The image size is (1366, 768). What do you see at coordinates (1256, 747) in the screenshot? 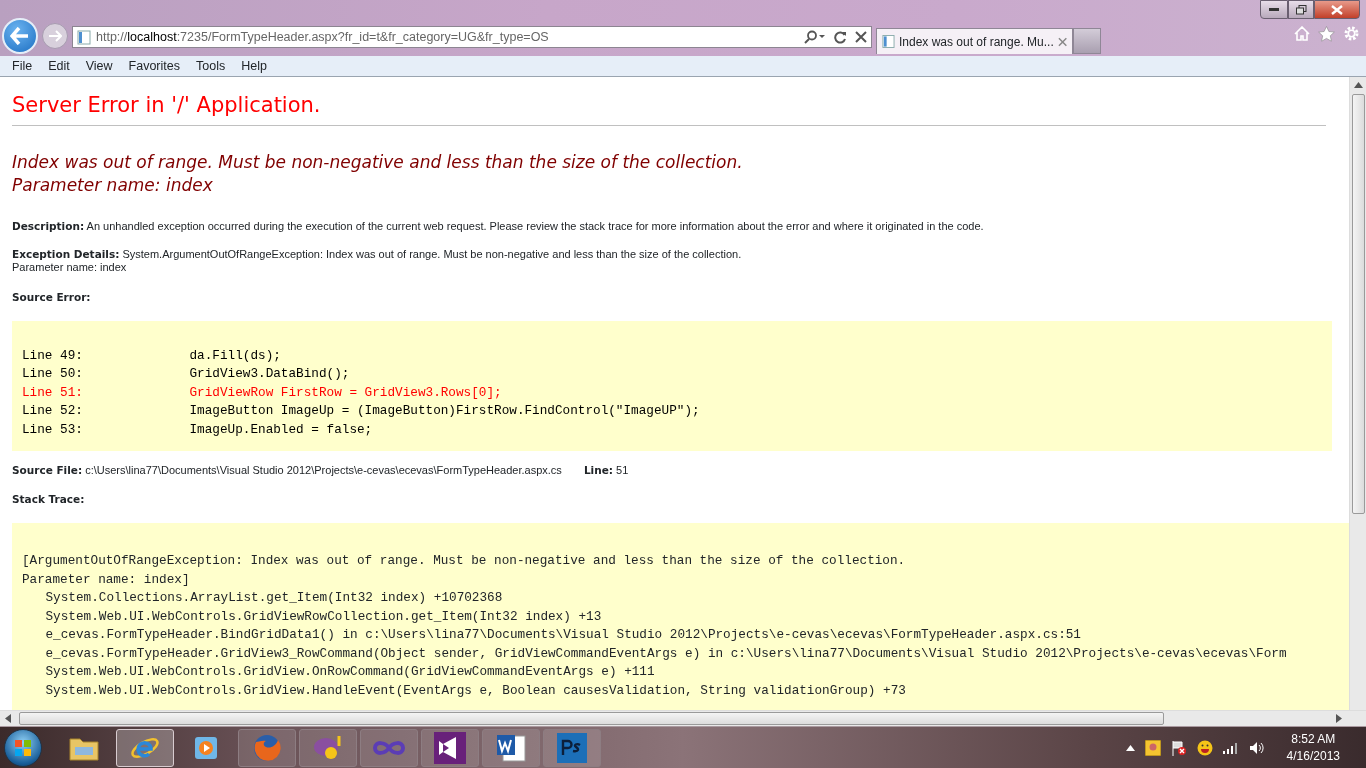
I see `speaker-icon` at bounding box center [1256, 747].